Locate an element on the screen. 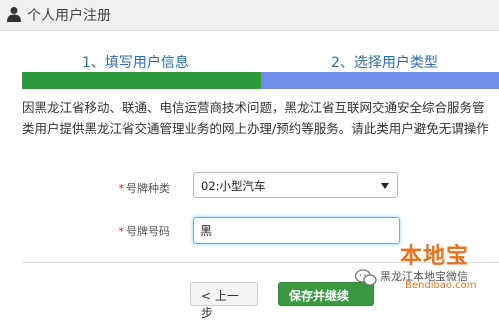  step-2-label: 2、选择用户类型 is located at coordinates (384, 63).